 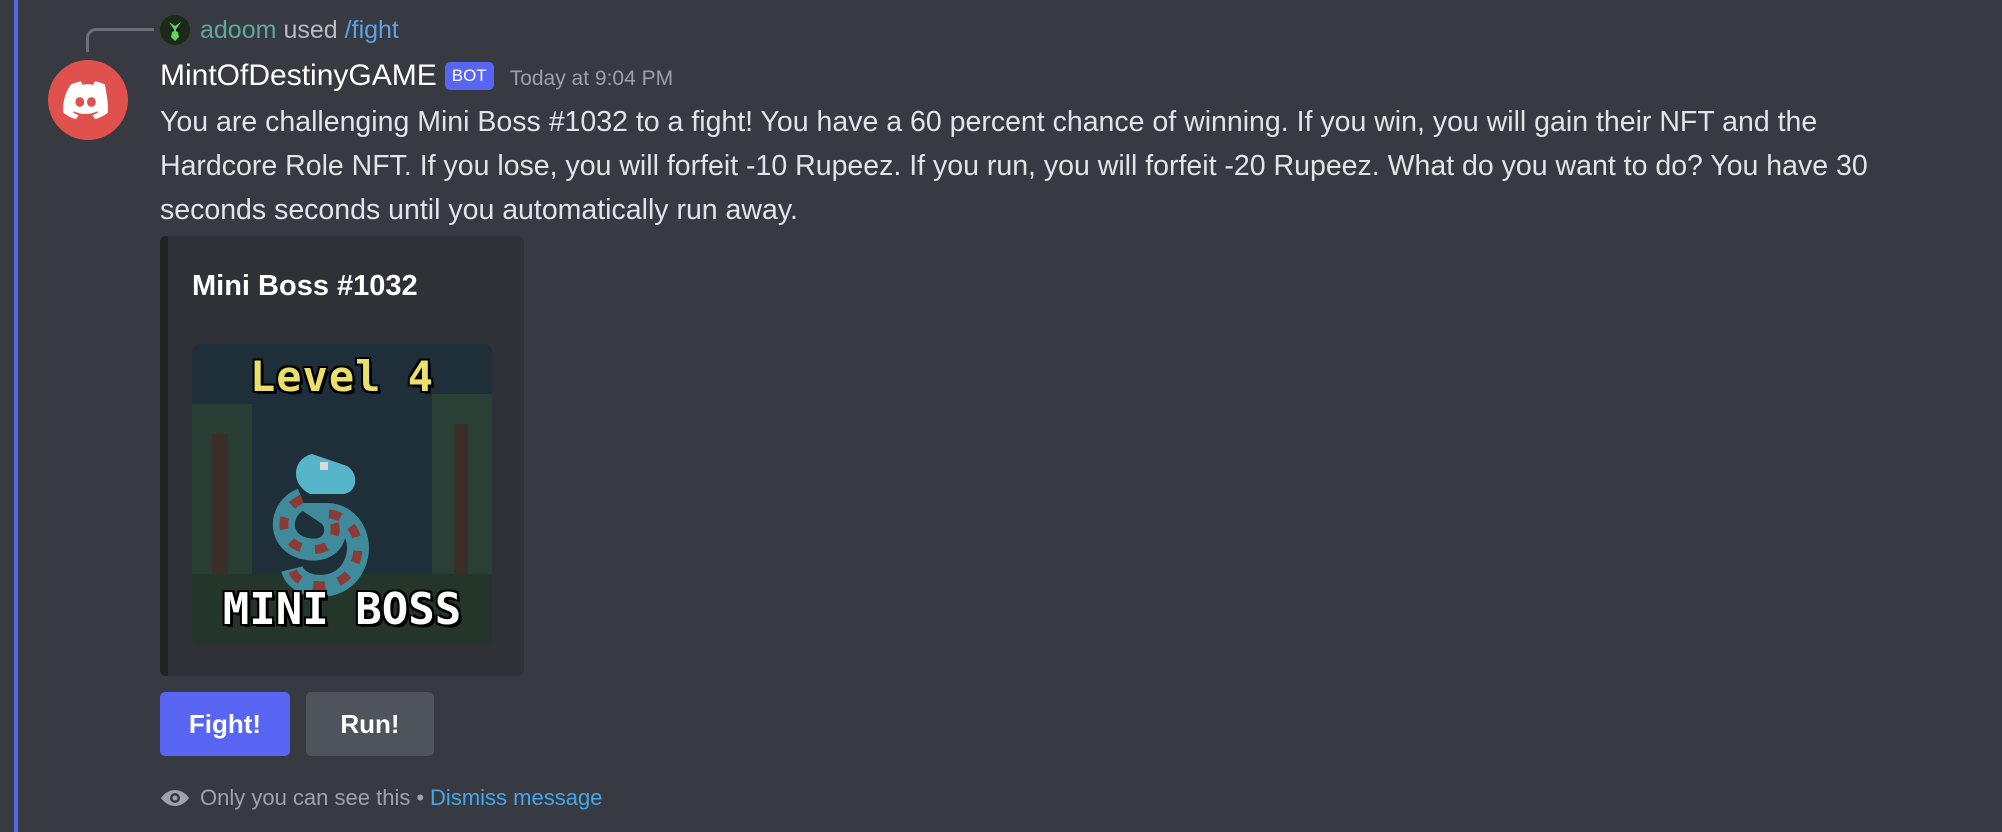 What do you see at coordinates (16, 416) in the screenshot?
I see `highlight-accent-bar` at bounding box center [16, 416].